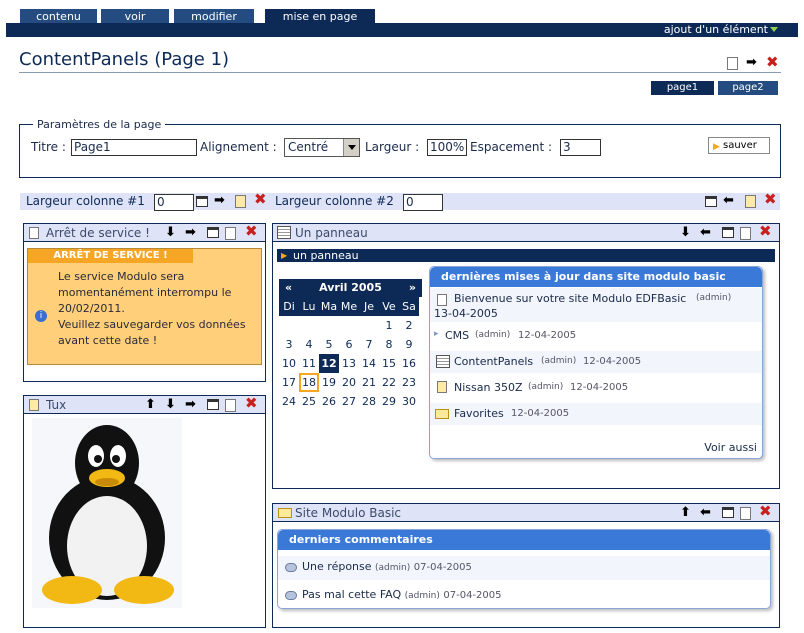  What do you see at coordinates (309, 382) in the screenshot?
I see `calendar-day-today: 18` at bounding box center [309, 382].